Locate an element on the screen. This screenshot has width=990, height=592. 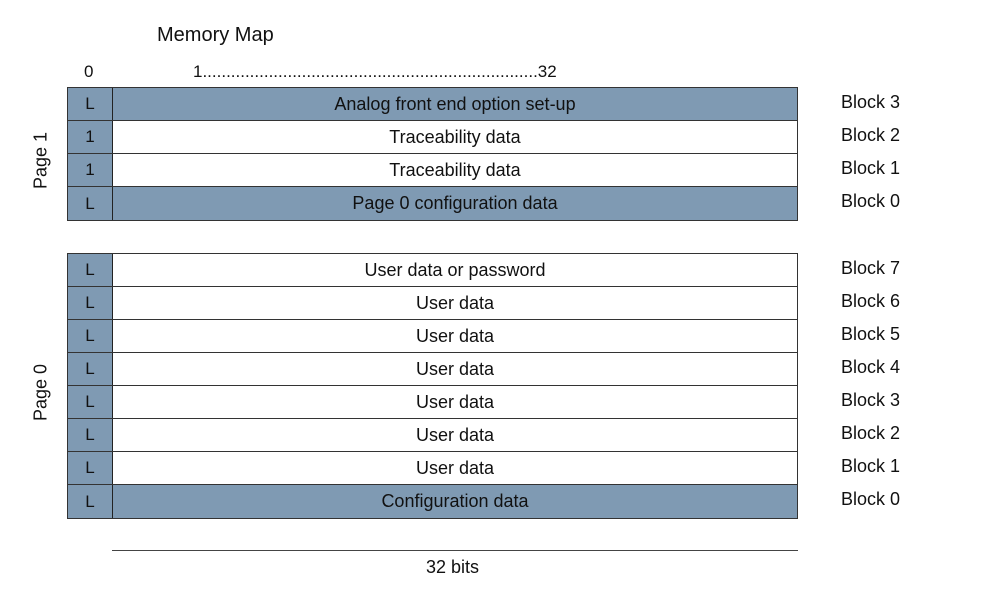
block-label: Block 4 is located at coordinates (871, 367).